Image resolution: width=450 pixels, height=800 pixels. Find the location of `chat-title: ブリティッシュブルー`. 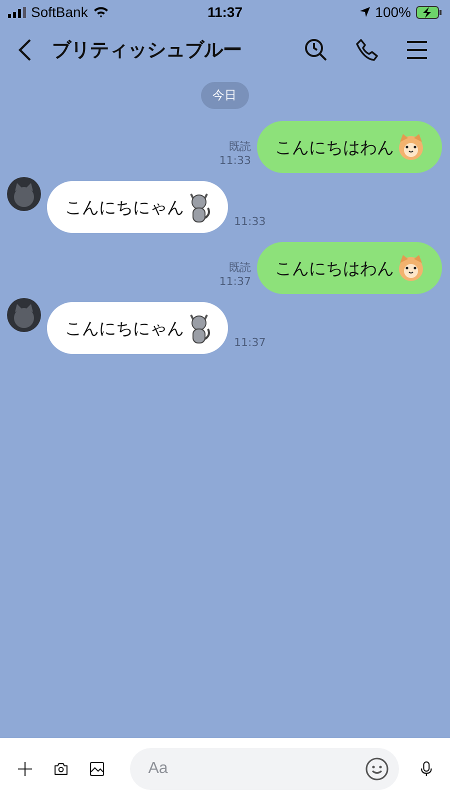

chat-title: ブリティッシュブルー is located at coordinates (147, 50).